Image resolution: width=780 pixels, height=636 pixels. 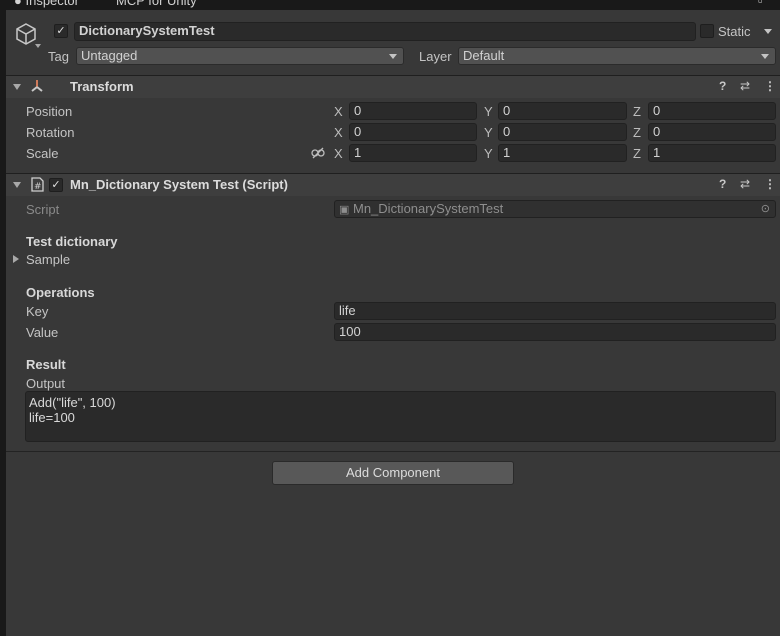 I want to click on script-object-value: Mn_DictionarySystemTest, so click(x=428, y=208).